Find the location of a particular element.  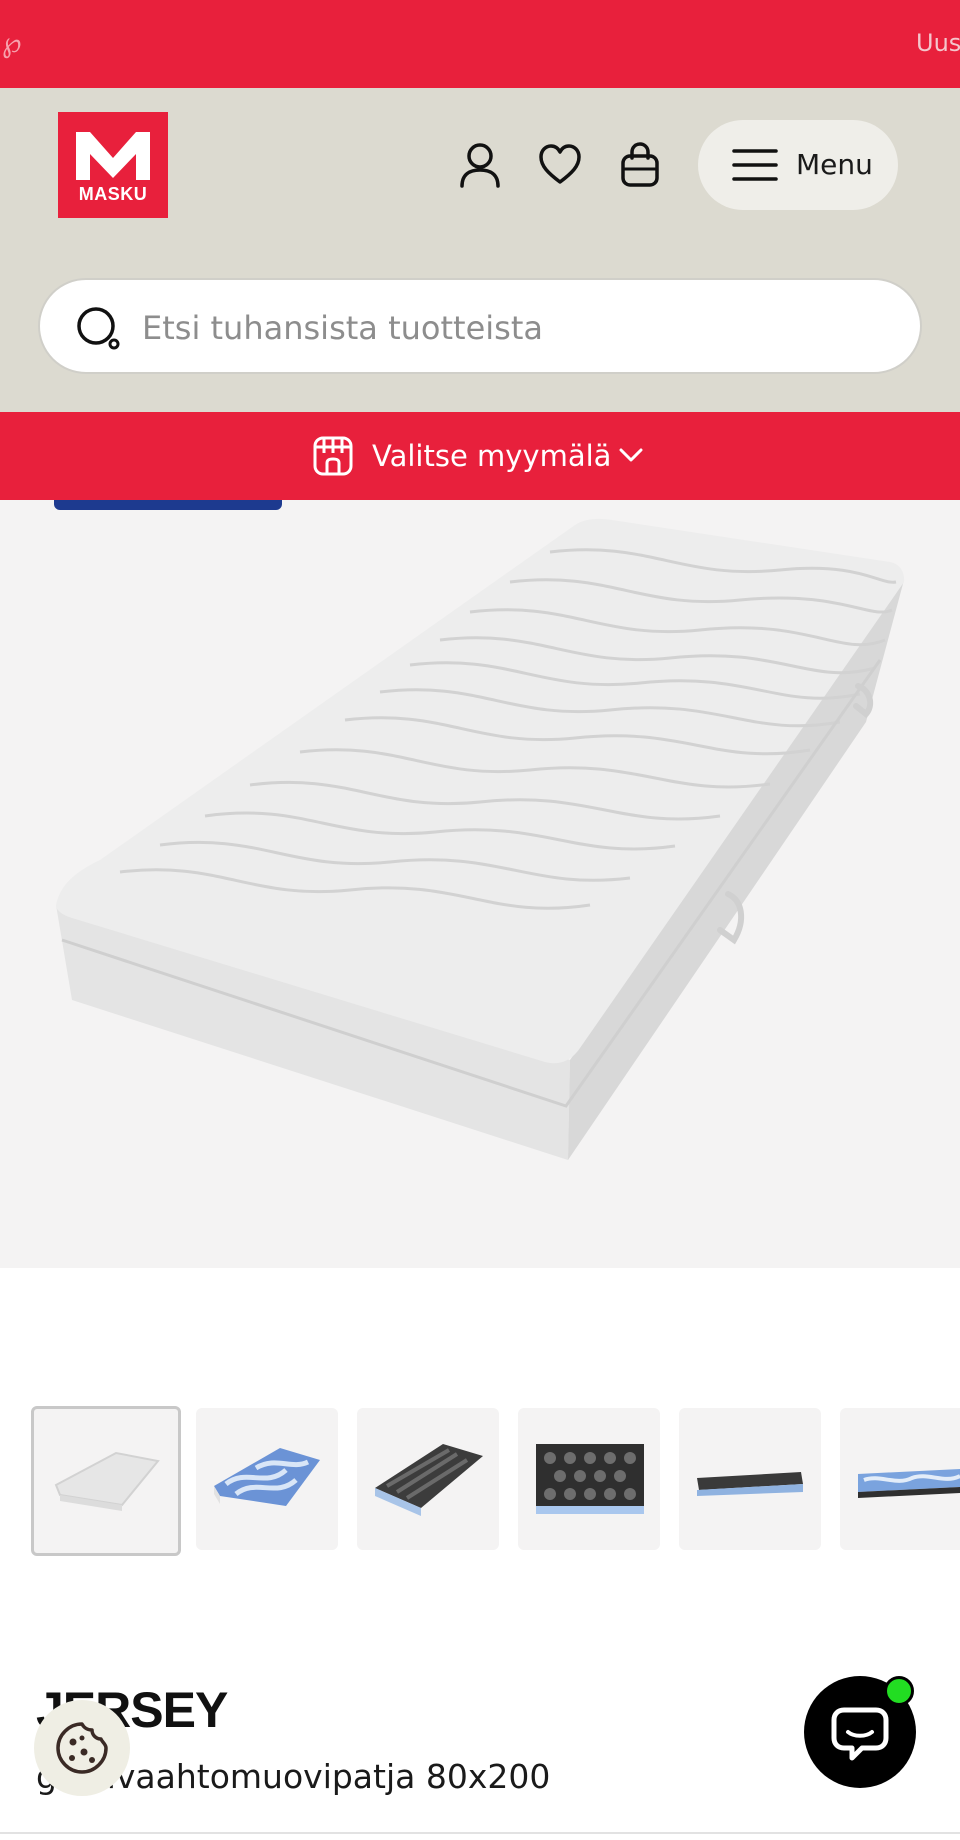

cookie-icon is located at coordinates (82, 1748).